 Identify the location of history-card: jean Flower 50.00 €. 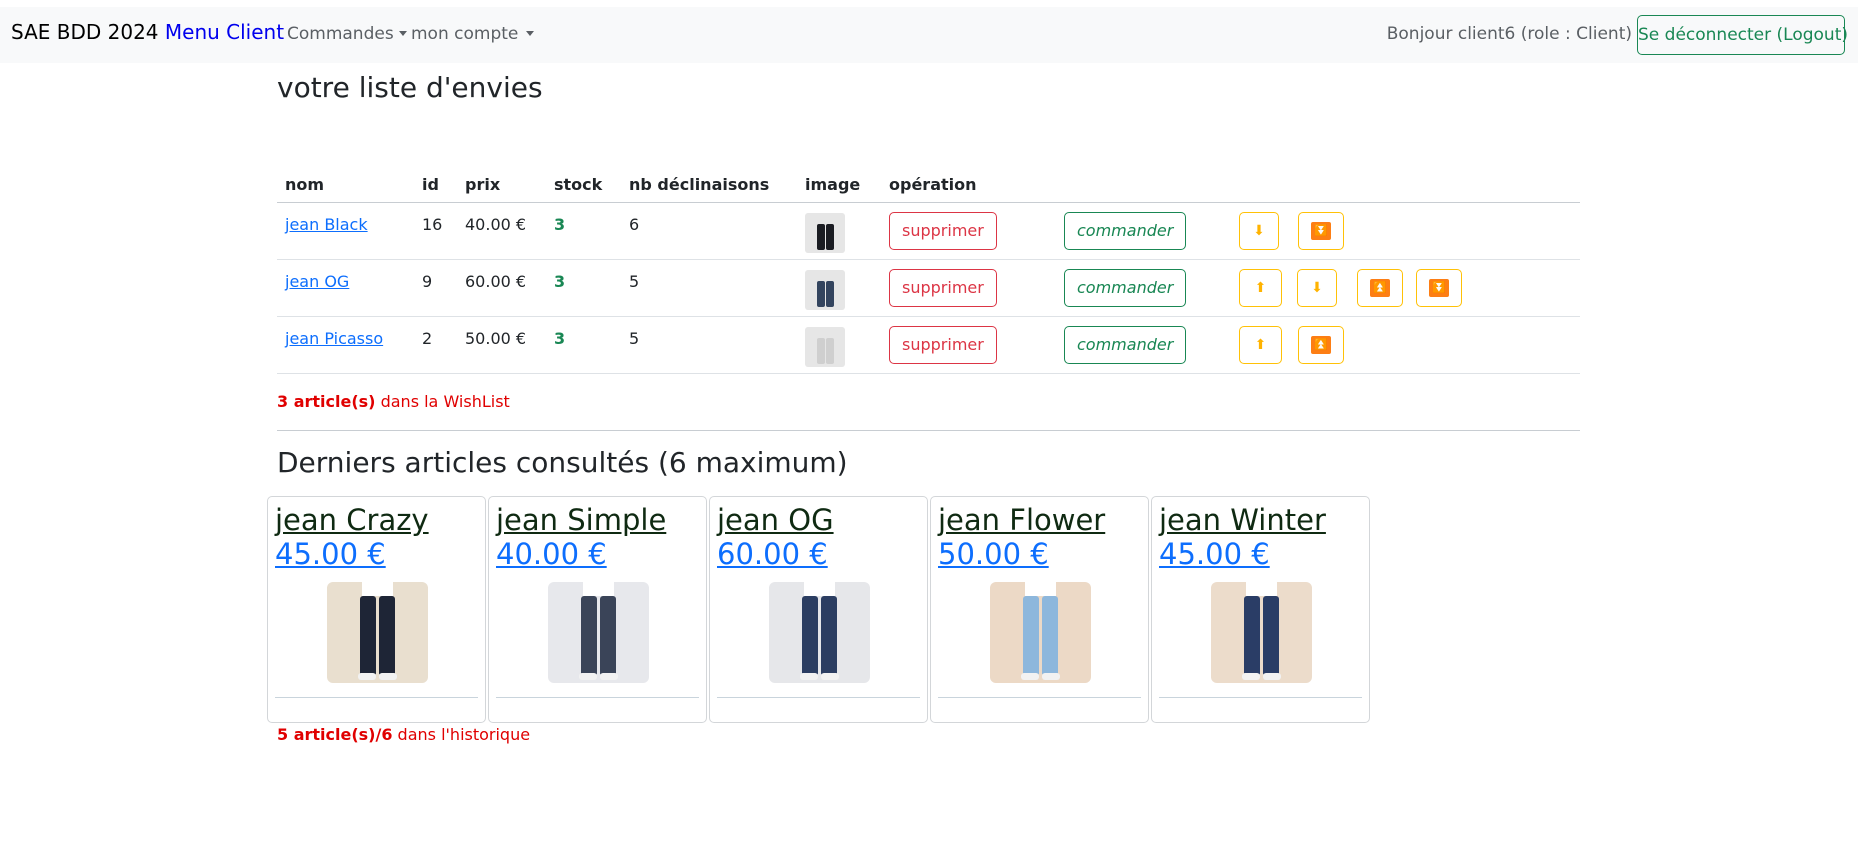
(1039, 609).